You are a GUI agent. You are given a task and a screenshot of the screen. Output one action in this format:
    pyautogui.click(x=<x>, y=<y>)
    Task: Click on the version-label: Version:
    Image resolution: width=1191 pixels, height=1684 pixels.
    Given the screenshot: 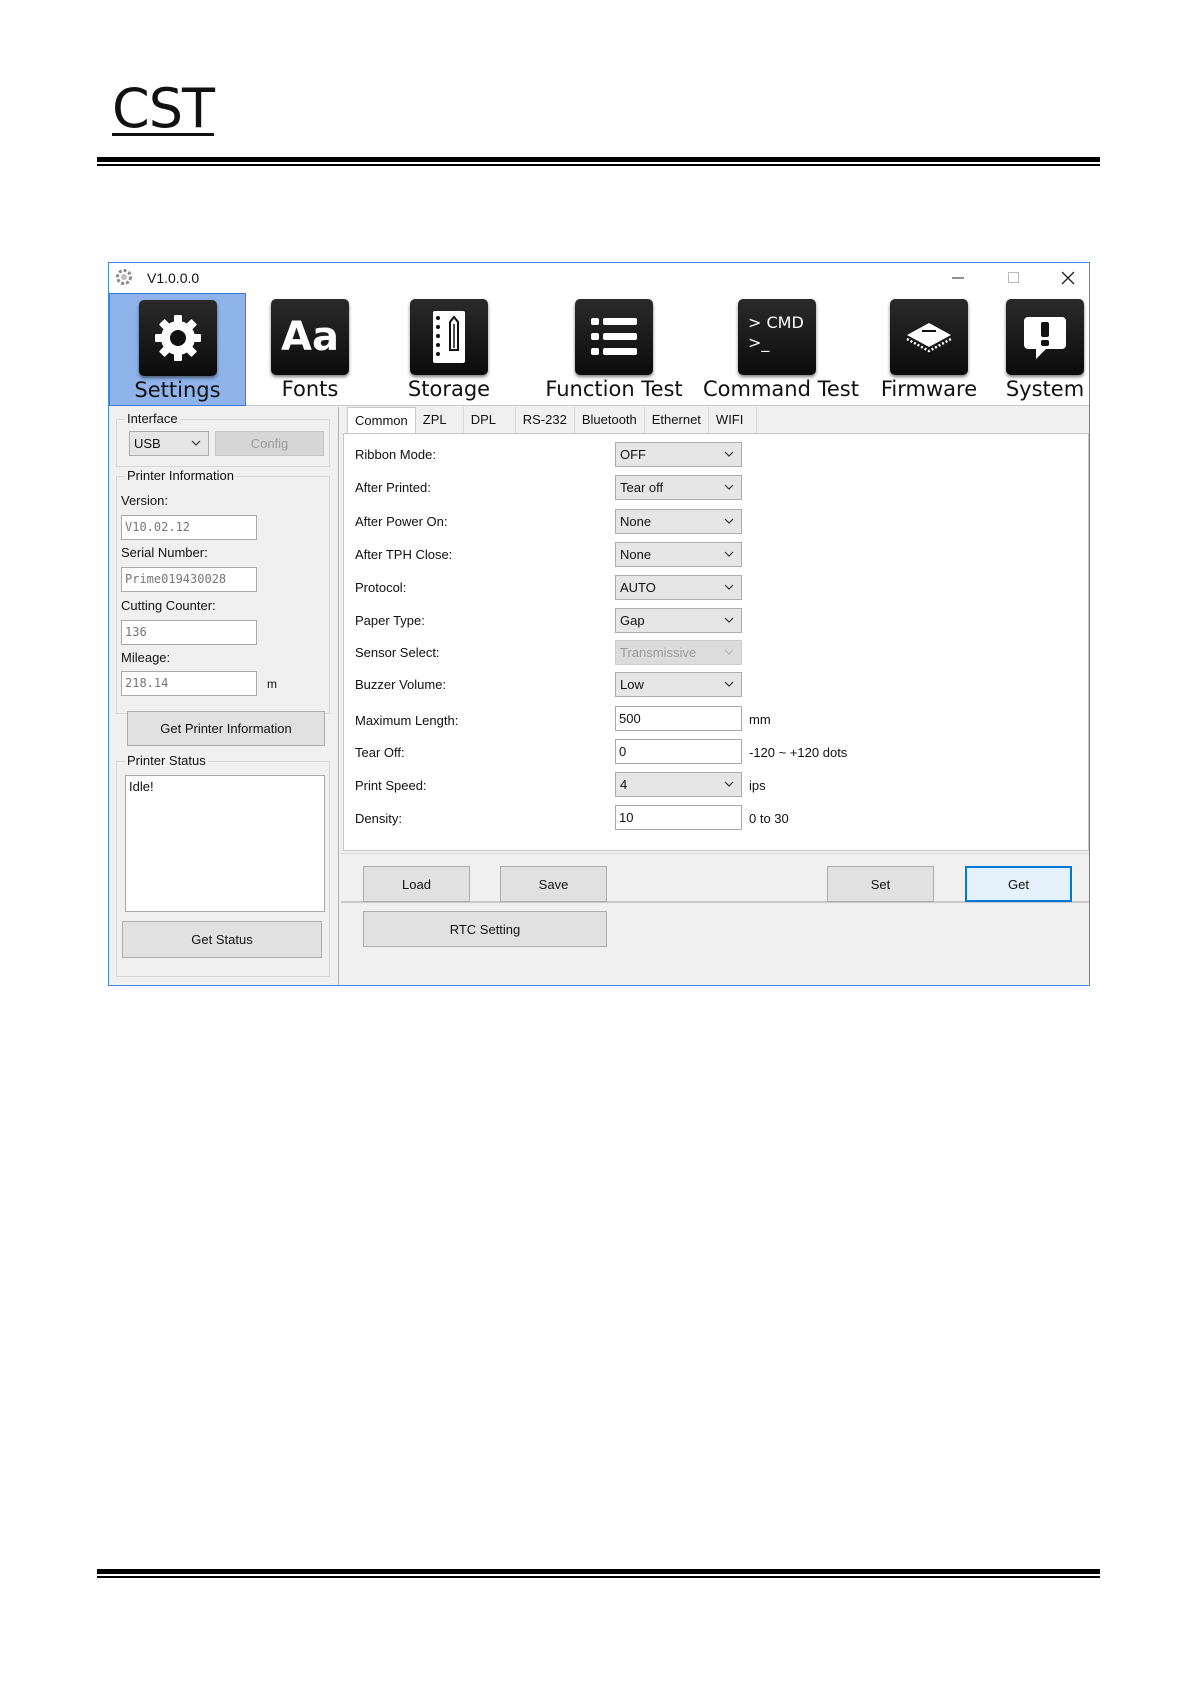 What is the action you would take?
    pyautogui.click(x=144, y=500)
    